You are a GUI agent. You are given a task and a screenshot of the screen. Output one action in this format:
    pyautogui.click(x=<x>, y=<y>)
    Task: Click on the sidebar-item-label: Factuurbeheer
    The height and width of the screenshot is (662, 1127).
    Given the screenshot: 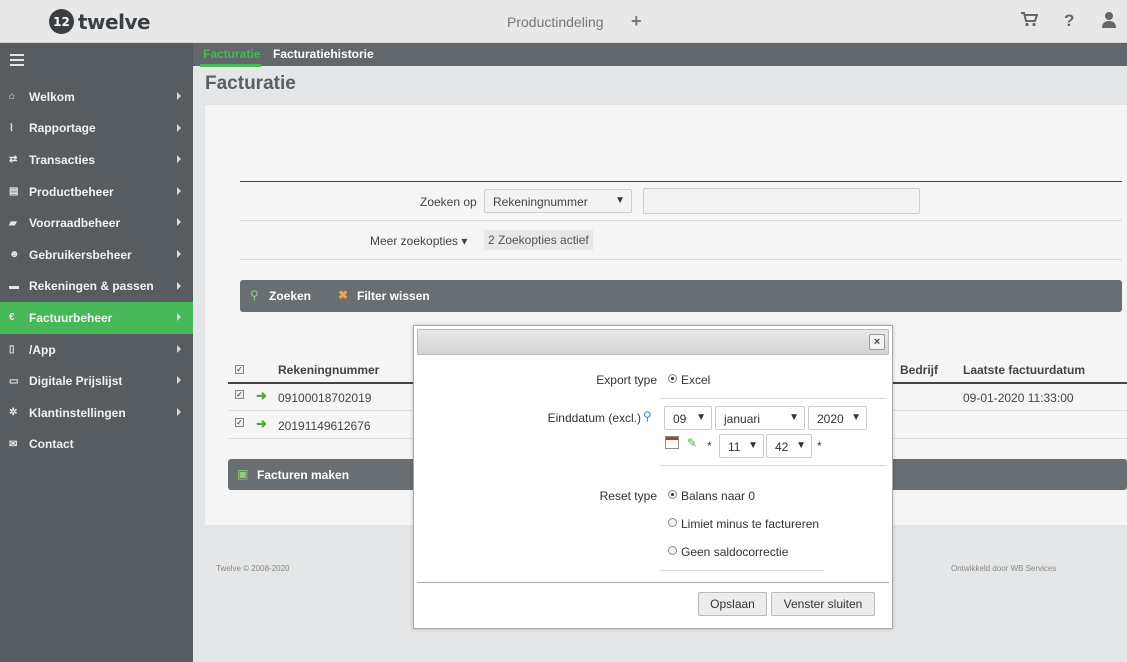 What is the action you would take?
    pyautogui.click(x=71, y=317)
    